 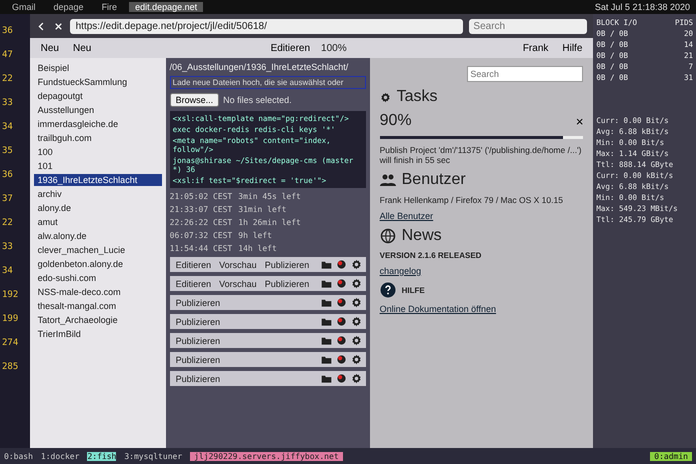 I want to click on line-number: 36, so click(x=8, y=31).